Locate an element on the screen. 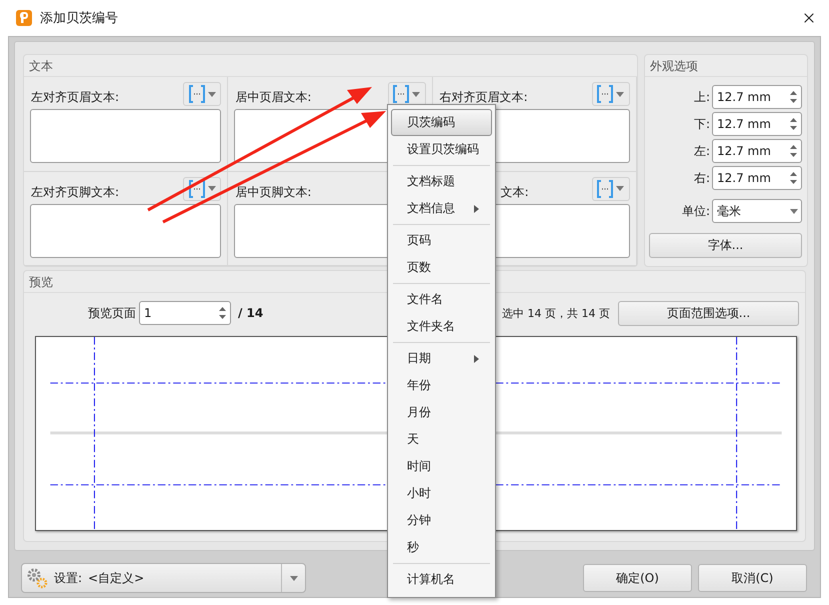  margin-label: 下: is located at coordinates (702, 124).